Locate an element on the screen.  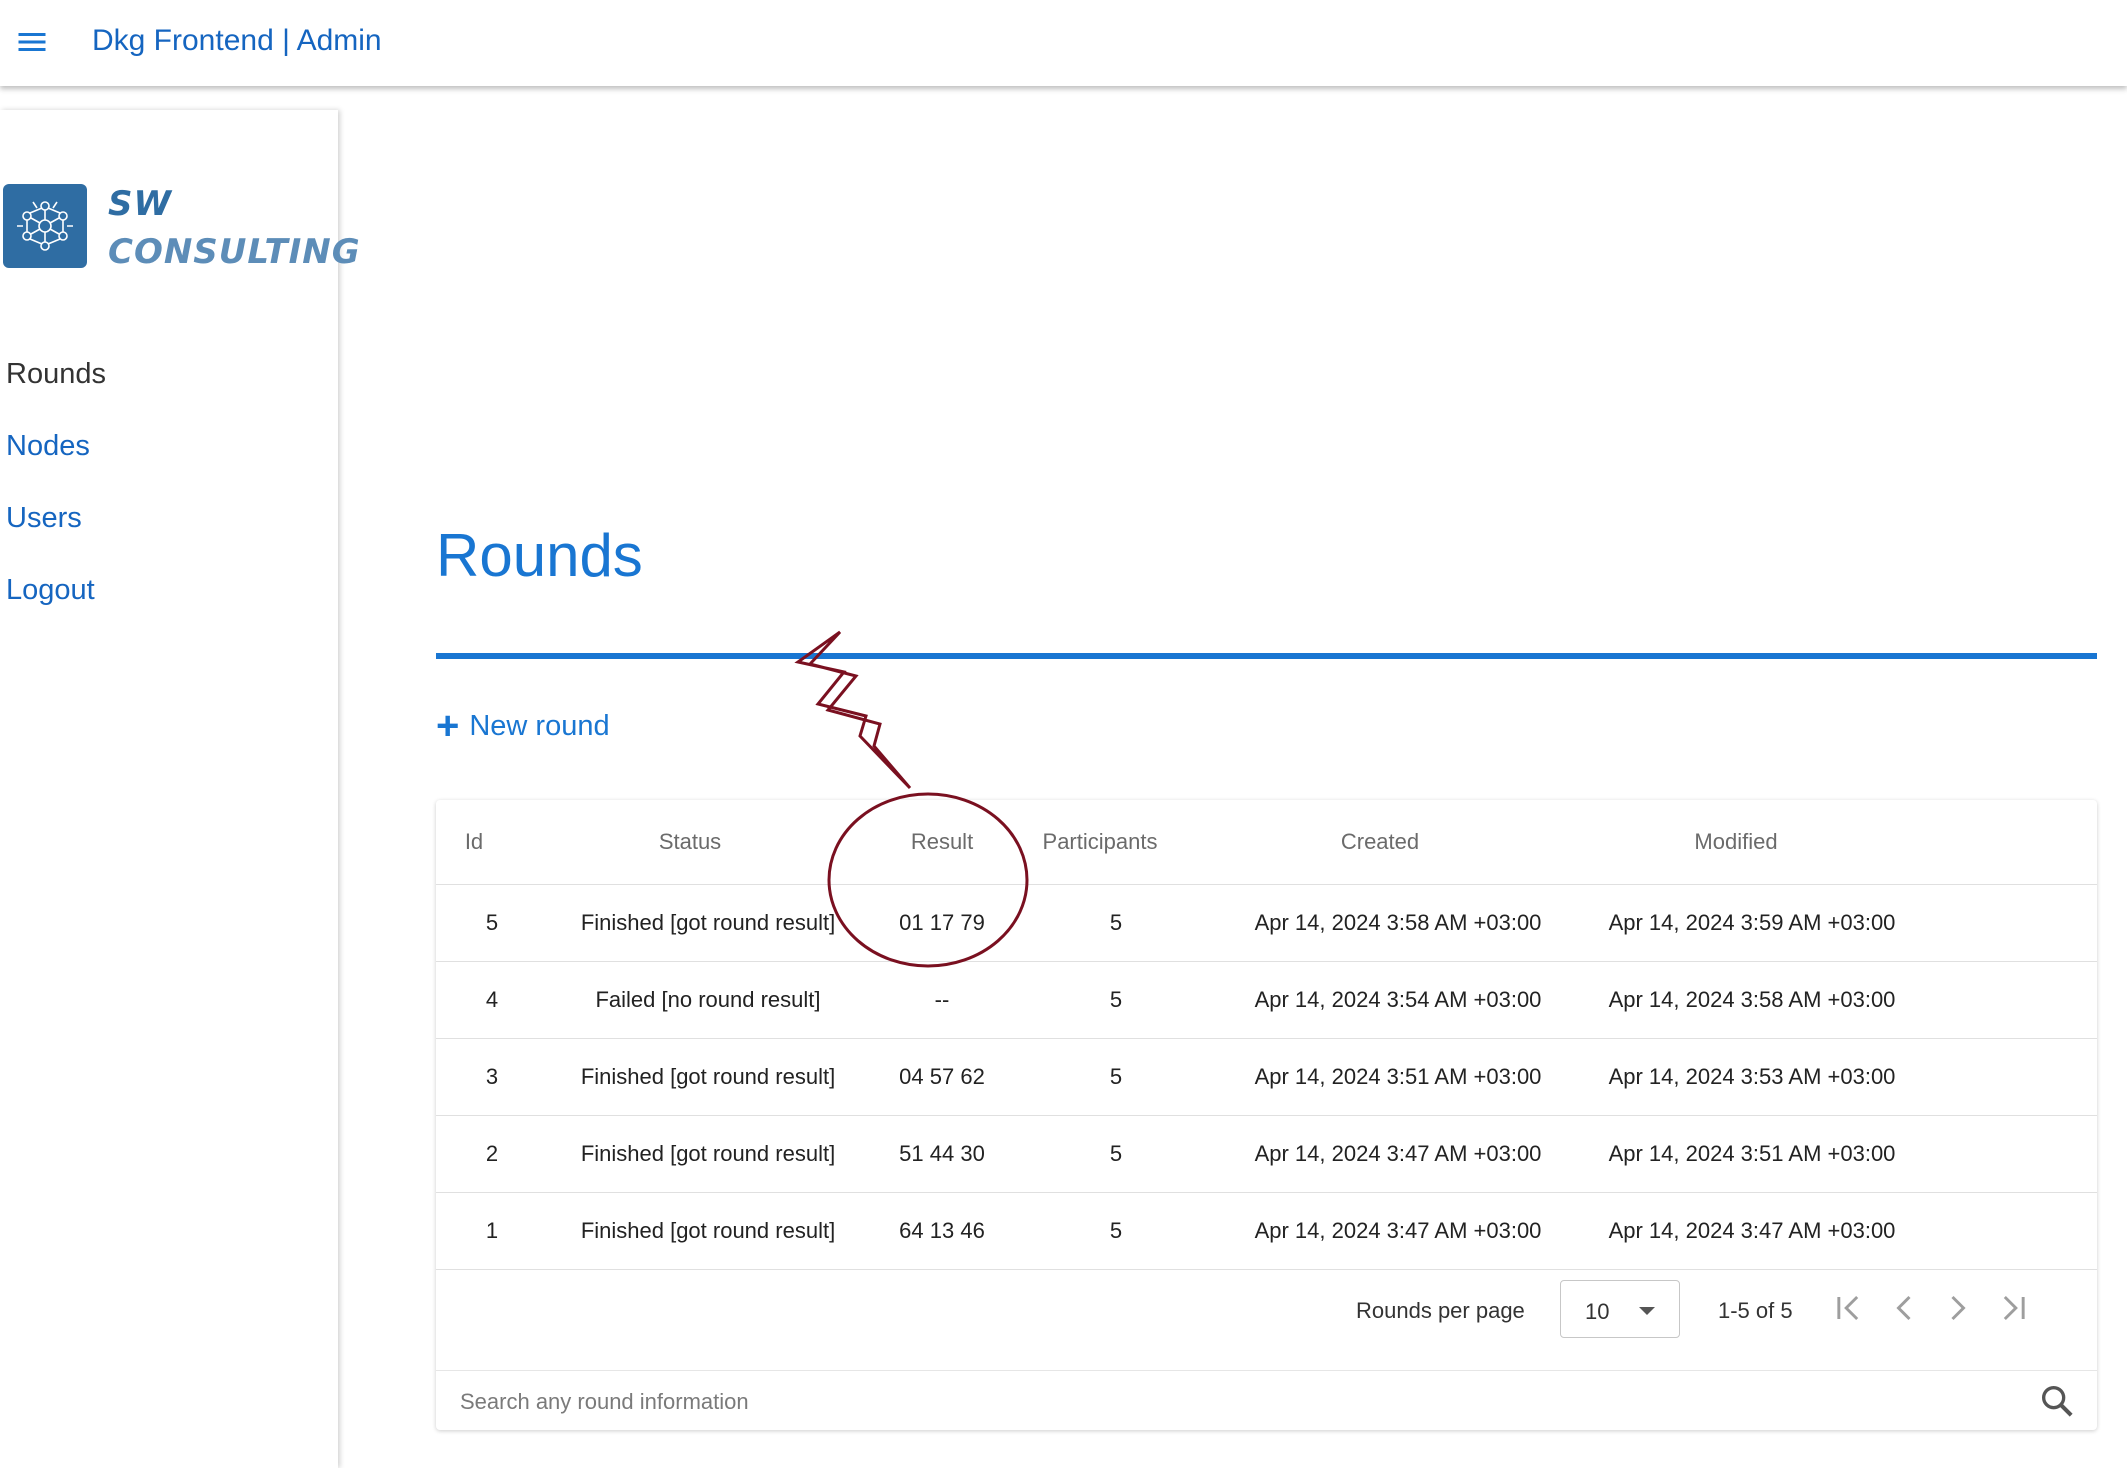
app-title: Dkg Frontend | Admin is located at coordinates (237, 40).